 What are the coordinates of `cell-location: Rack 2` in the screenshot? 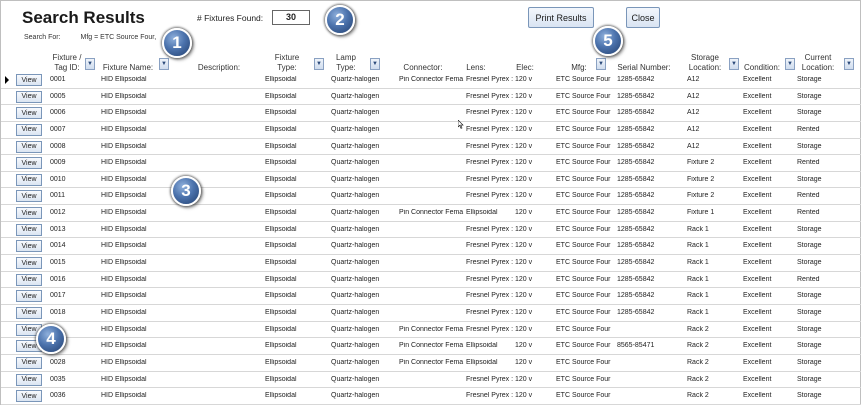 It's located at (698, 329).